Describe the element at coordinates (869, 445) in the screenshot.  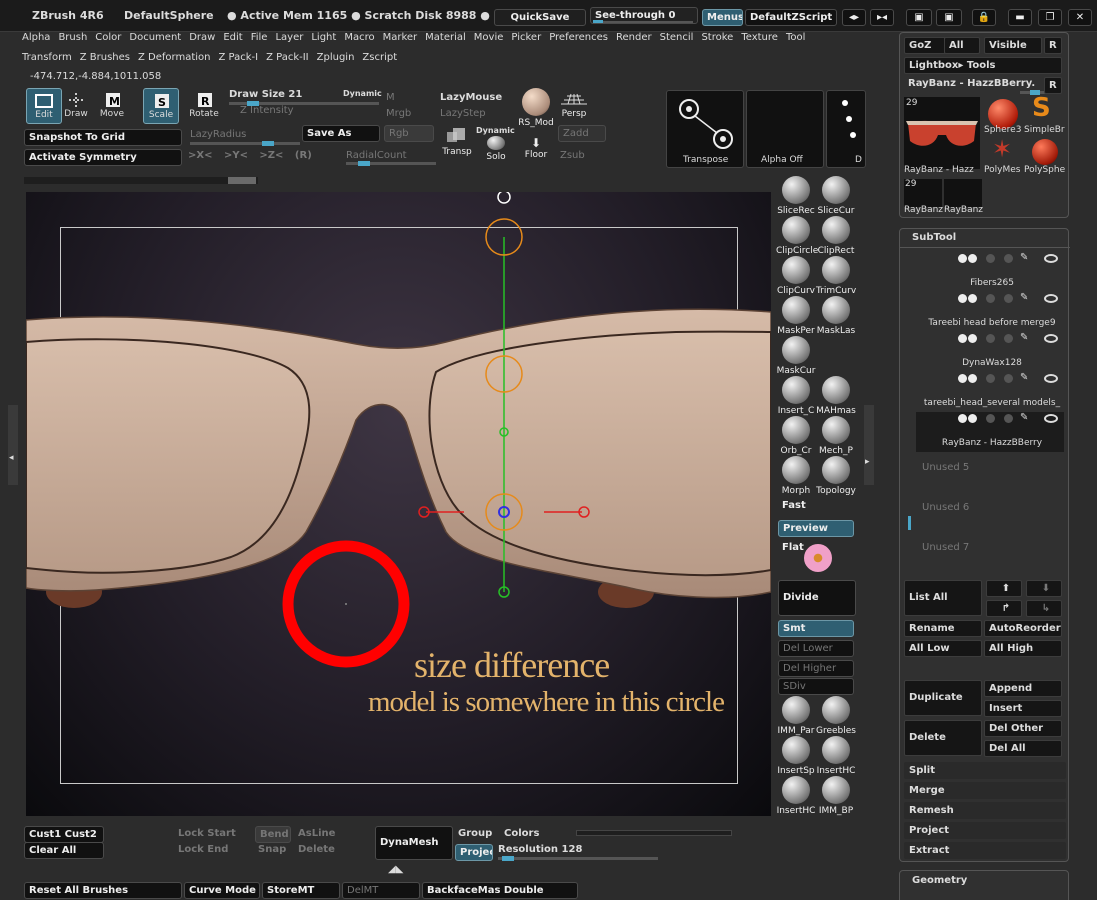
I see `right-tray-handle: ▸` at that location.